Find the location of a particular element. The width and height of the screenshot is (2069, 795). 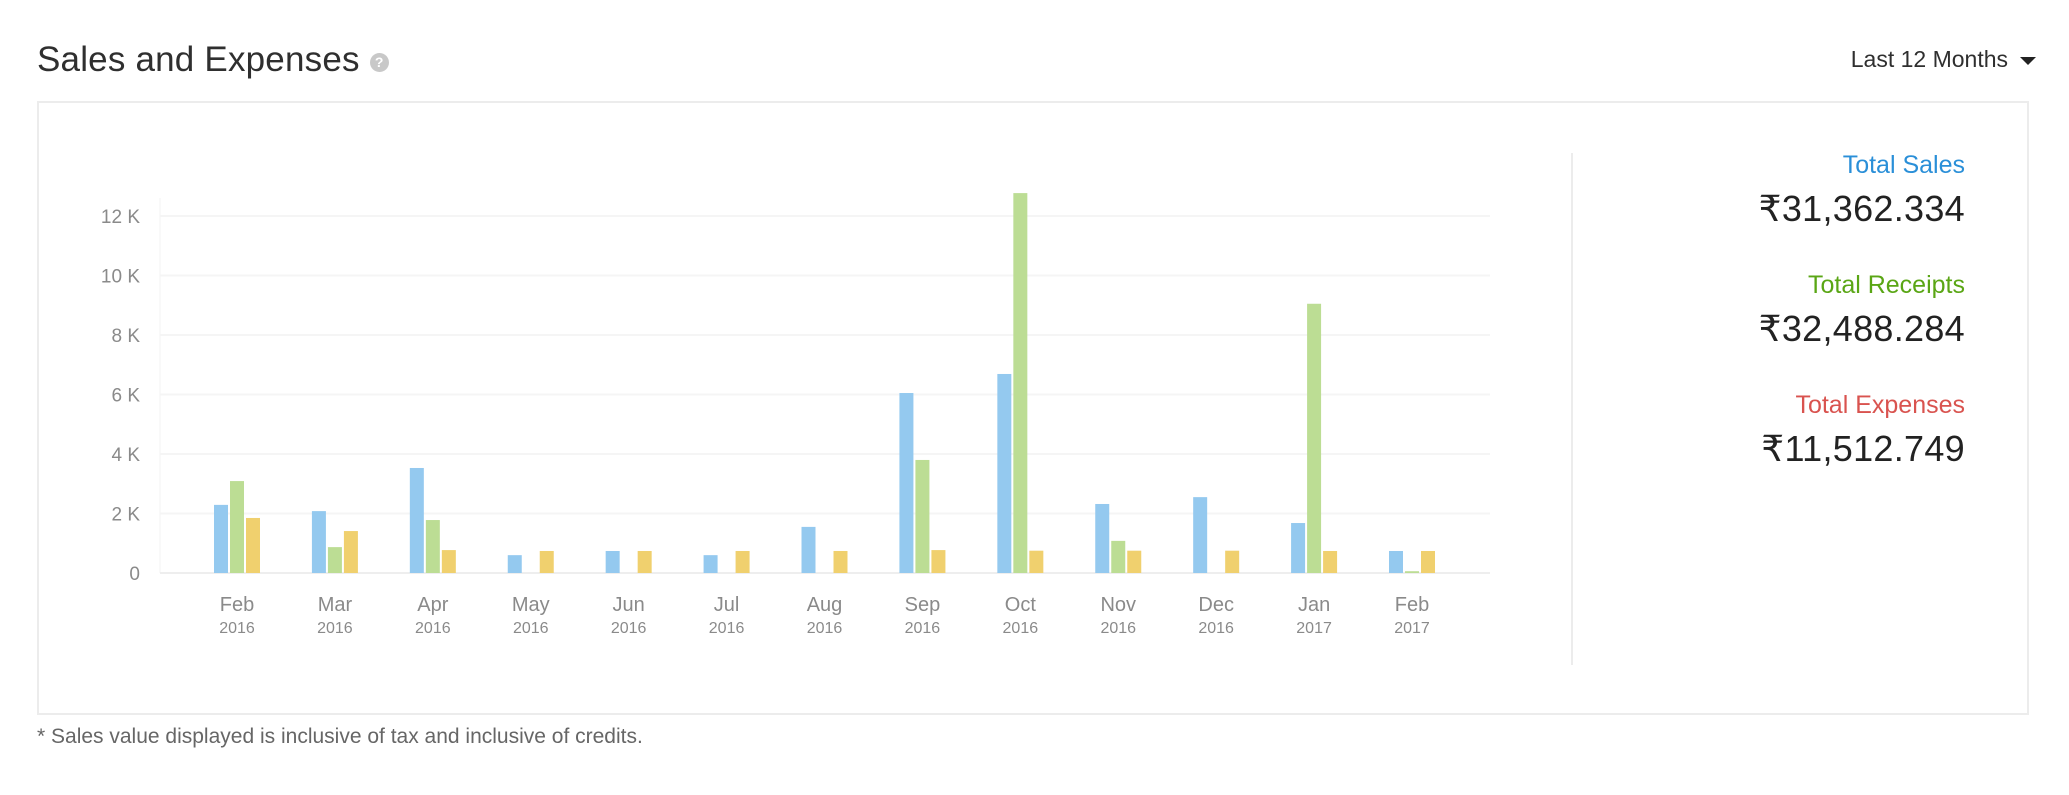

bar-receipts-feb-2016 is located at coordinates (237, 527).